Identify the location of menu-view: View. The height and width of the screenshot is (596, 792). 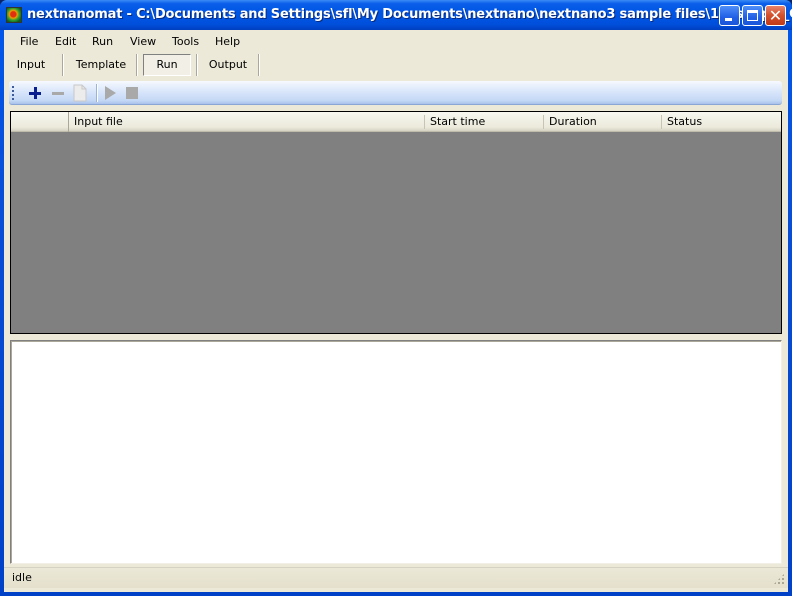
(143, 41).